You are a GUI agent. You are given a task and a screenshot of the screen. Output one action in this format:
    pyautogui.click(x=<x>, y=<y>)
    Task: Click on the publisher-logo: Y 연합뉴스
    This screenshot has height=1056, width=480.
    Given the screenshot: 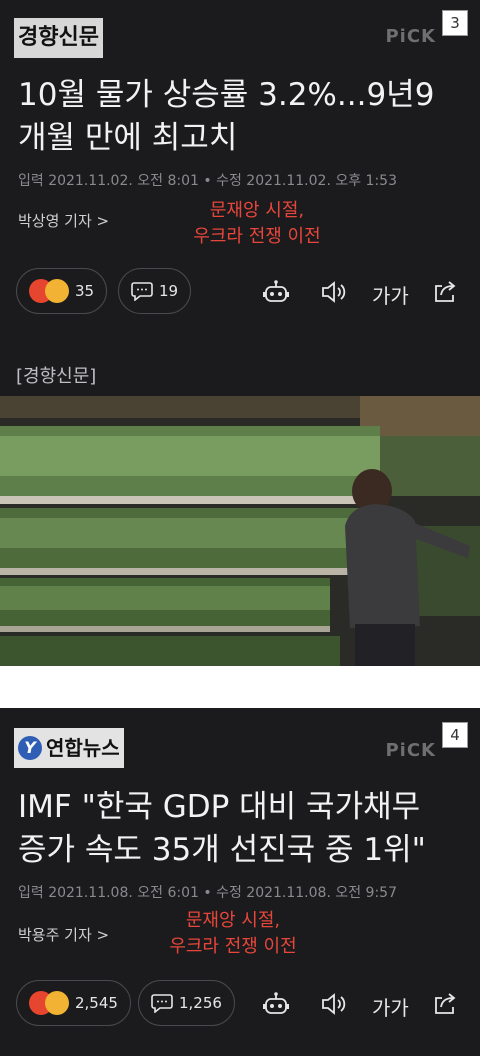 What is the action you would take?
    pyautogui.click(x=69, y=748)
    